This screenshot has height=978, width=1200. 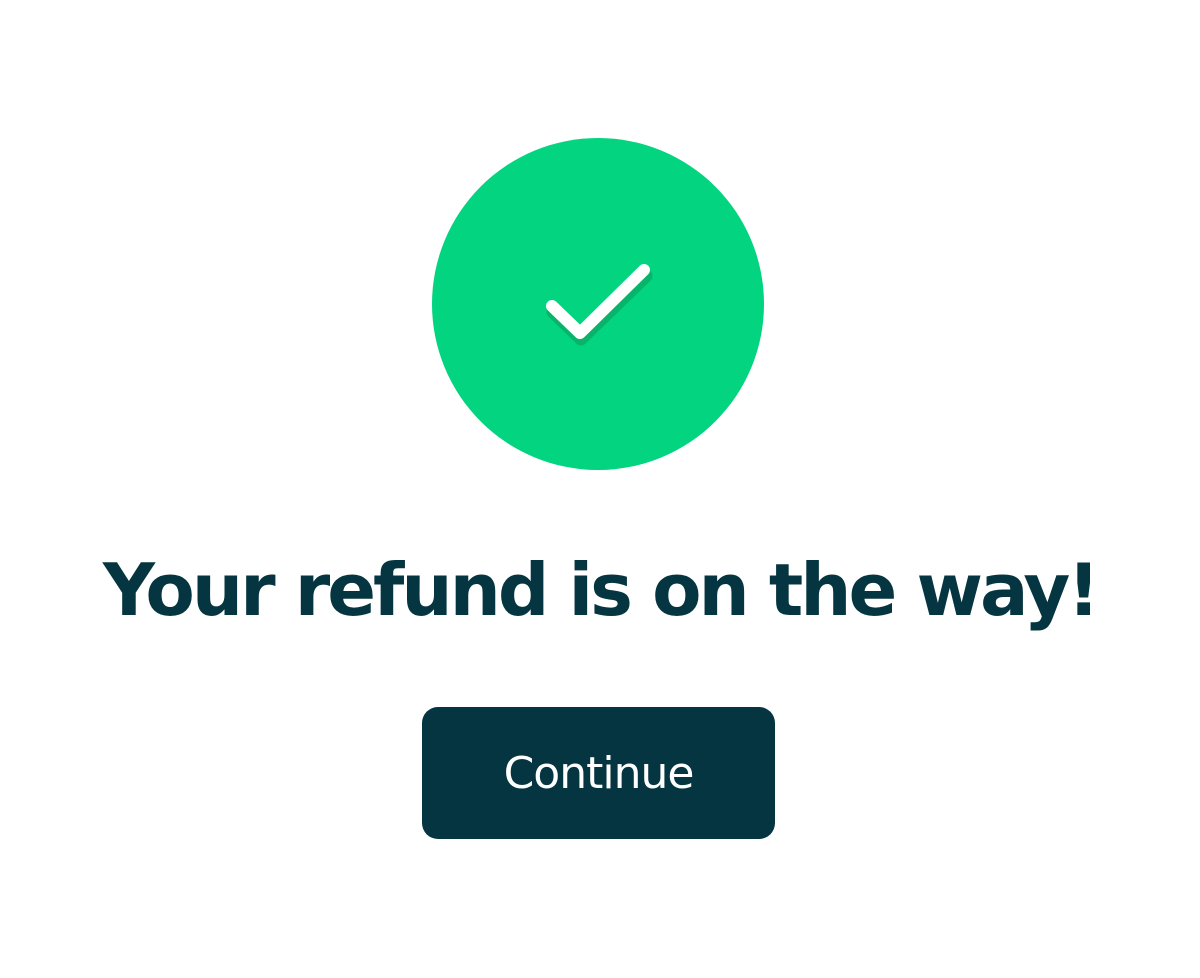 I want to click on checkmark-icon, so click(x=599, y=305).